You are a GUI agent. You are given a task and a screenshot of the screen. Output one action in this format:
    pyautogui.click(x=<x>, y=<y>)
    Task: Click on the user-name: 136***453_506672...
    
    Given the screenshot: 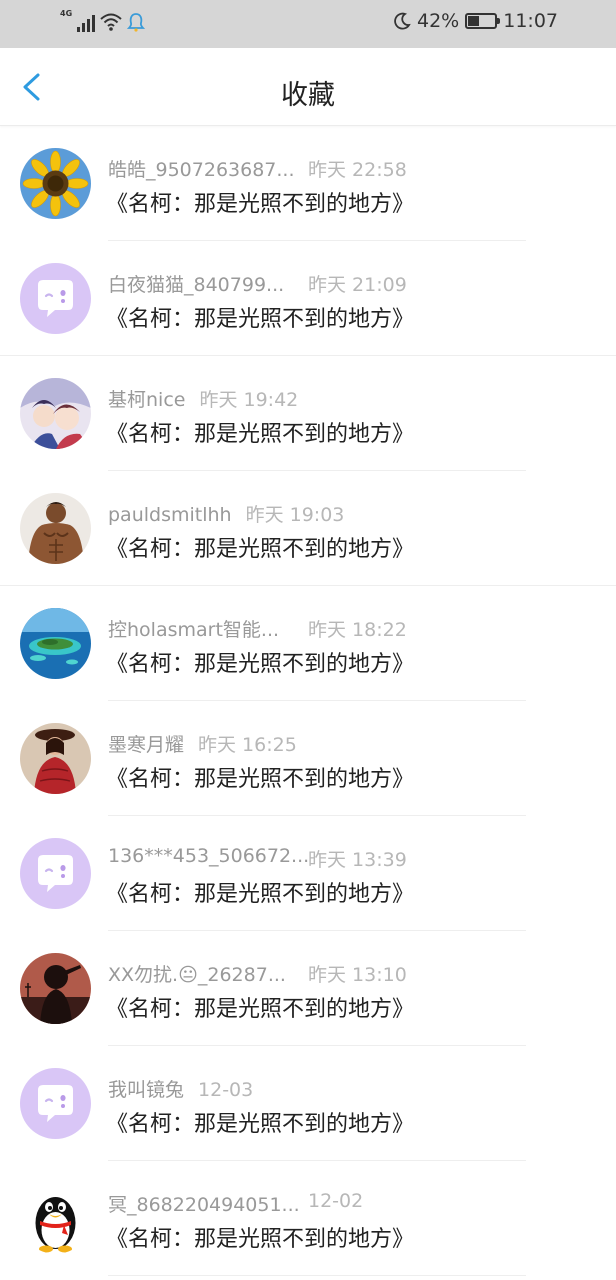 What is the action you would take?
    pyautogui.click(x=208, y=856)
    